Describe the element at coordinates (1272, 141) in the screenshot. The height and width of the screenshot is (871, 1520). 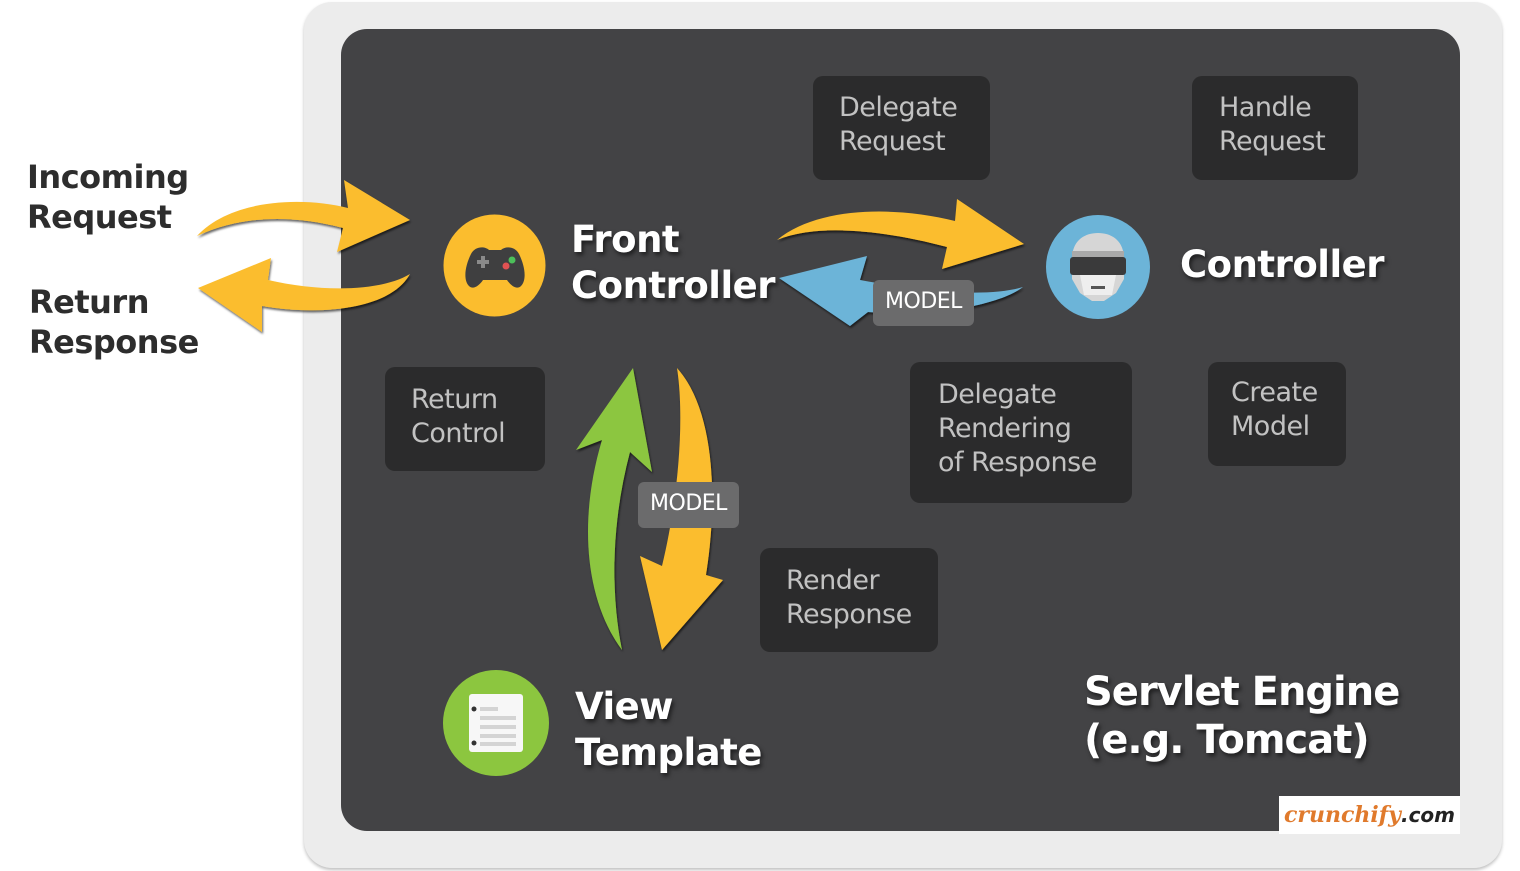
I see `step-handle-request-line-2: Request` at that location.